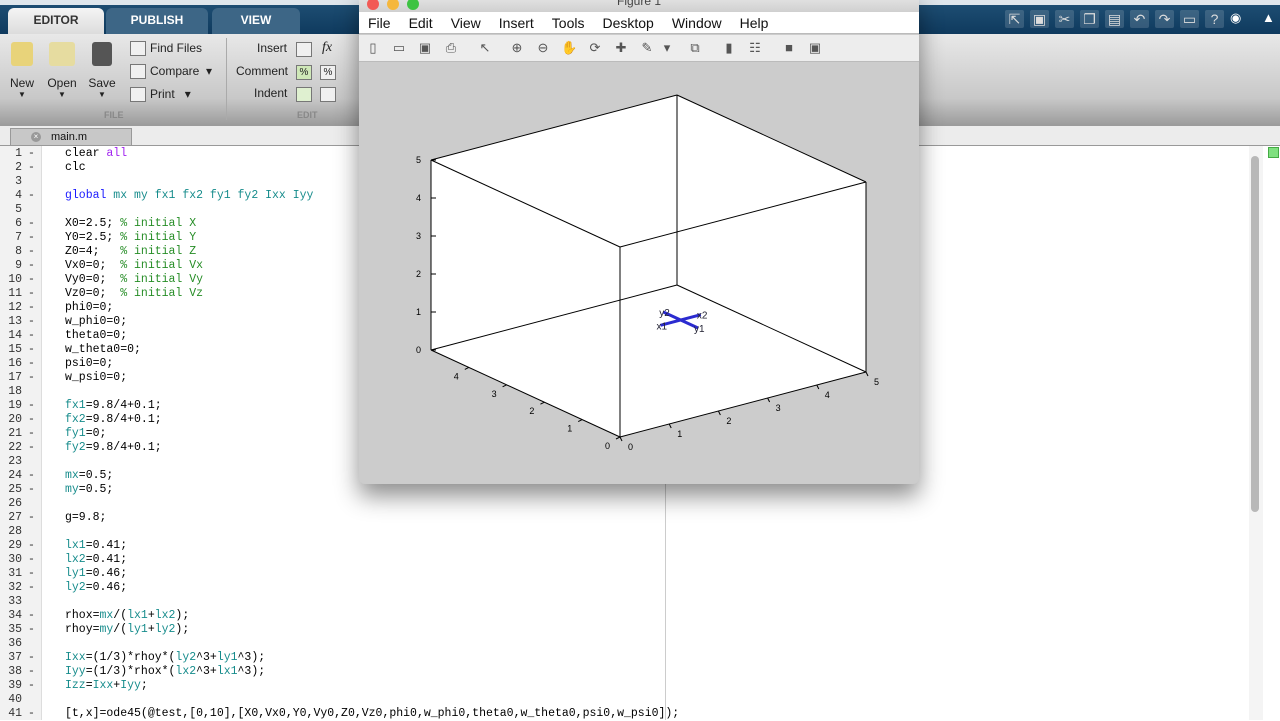 The image size is (1280, 721). I want to click on close-icon: ×, so click(36, 137).